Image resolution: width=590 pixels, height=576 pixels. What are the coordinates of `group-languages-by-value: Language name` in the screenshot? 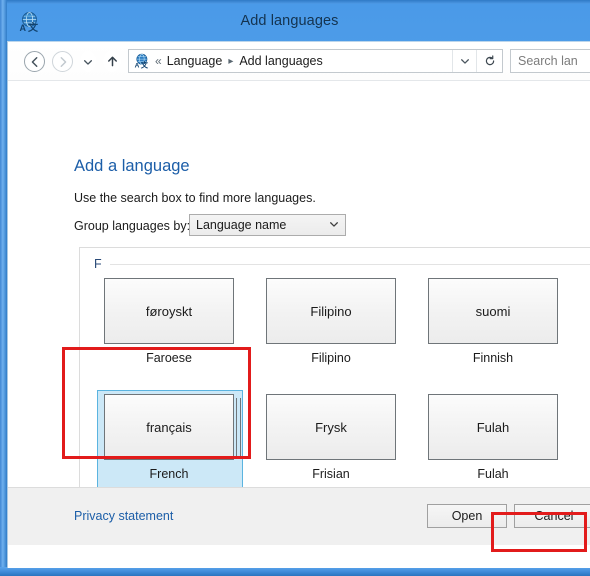 It's located at (241, 225).